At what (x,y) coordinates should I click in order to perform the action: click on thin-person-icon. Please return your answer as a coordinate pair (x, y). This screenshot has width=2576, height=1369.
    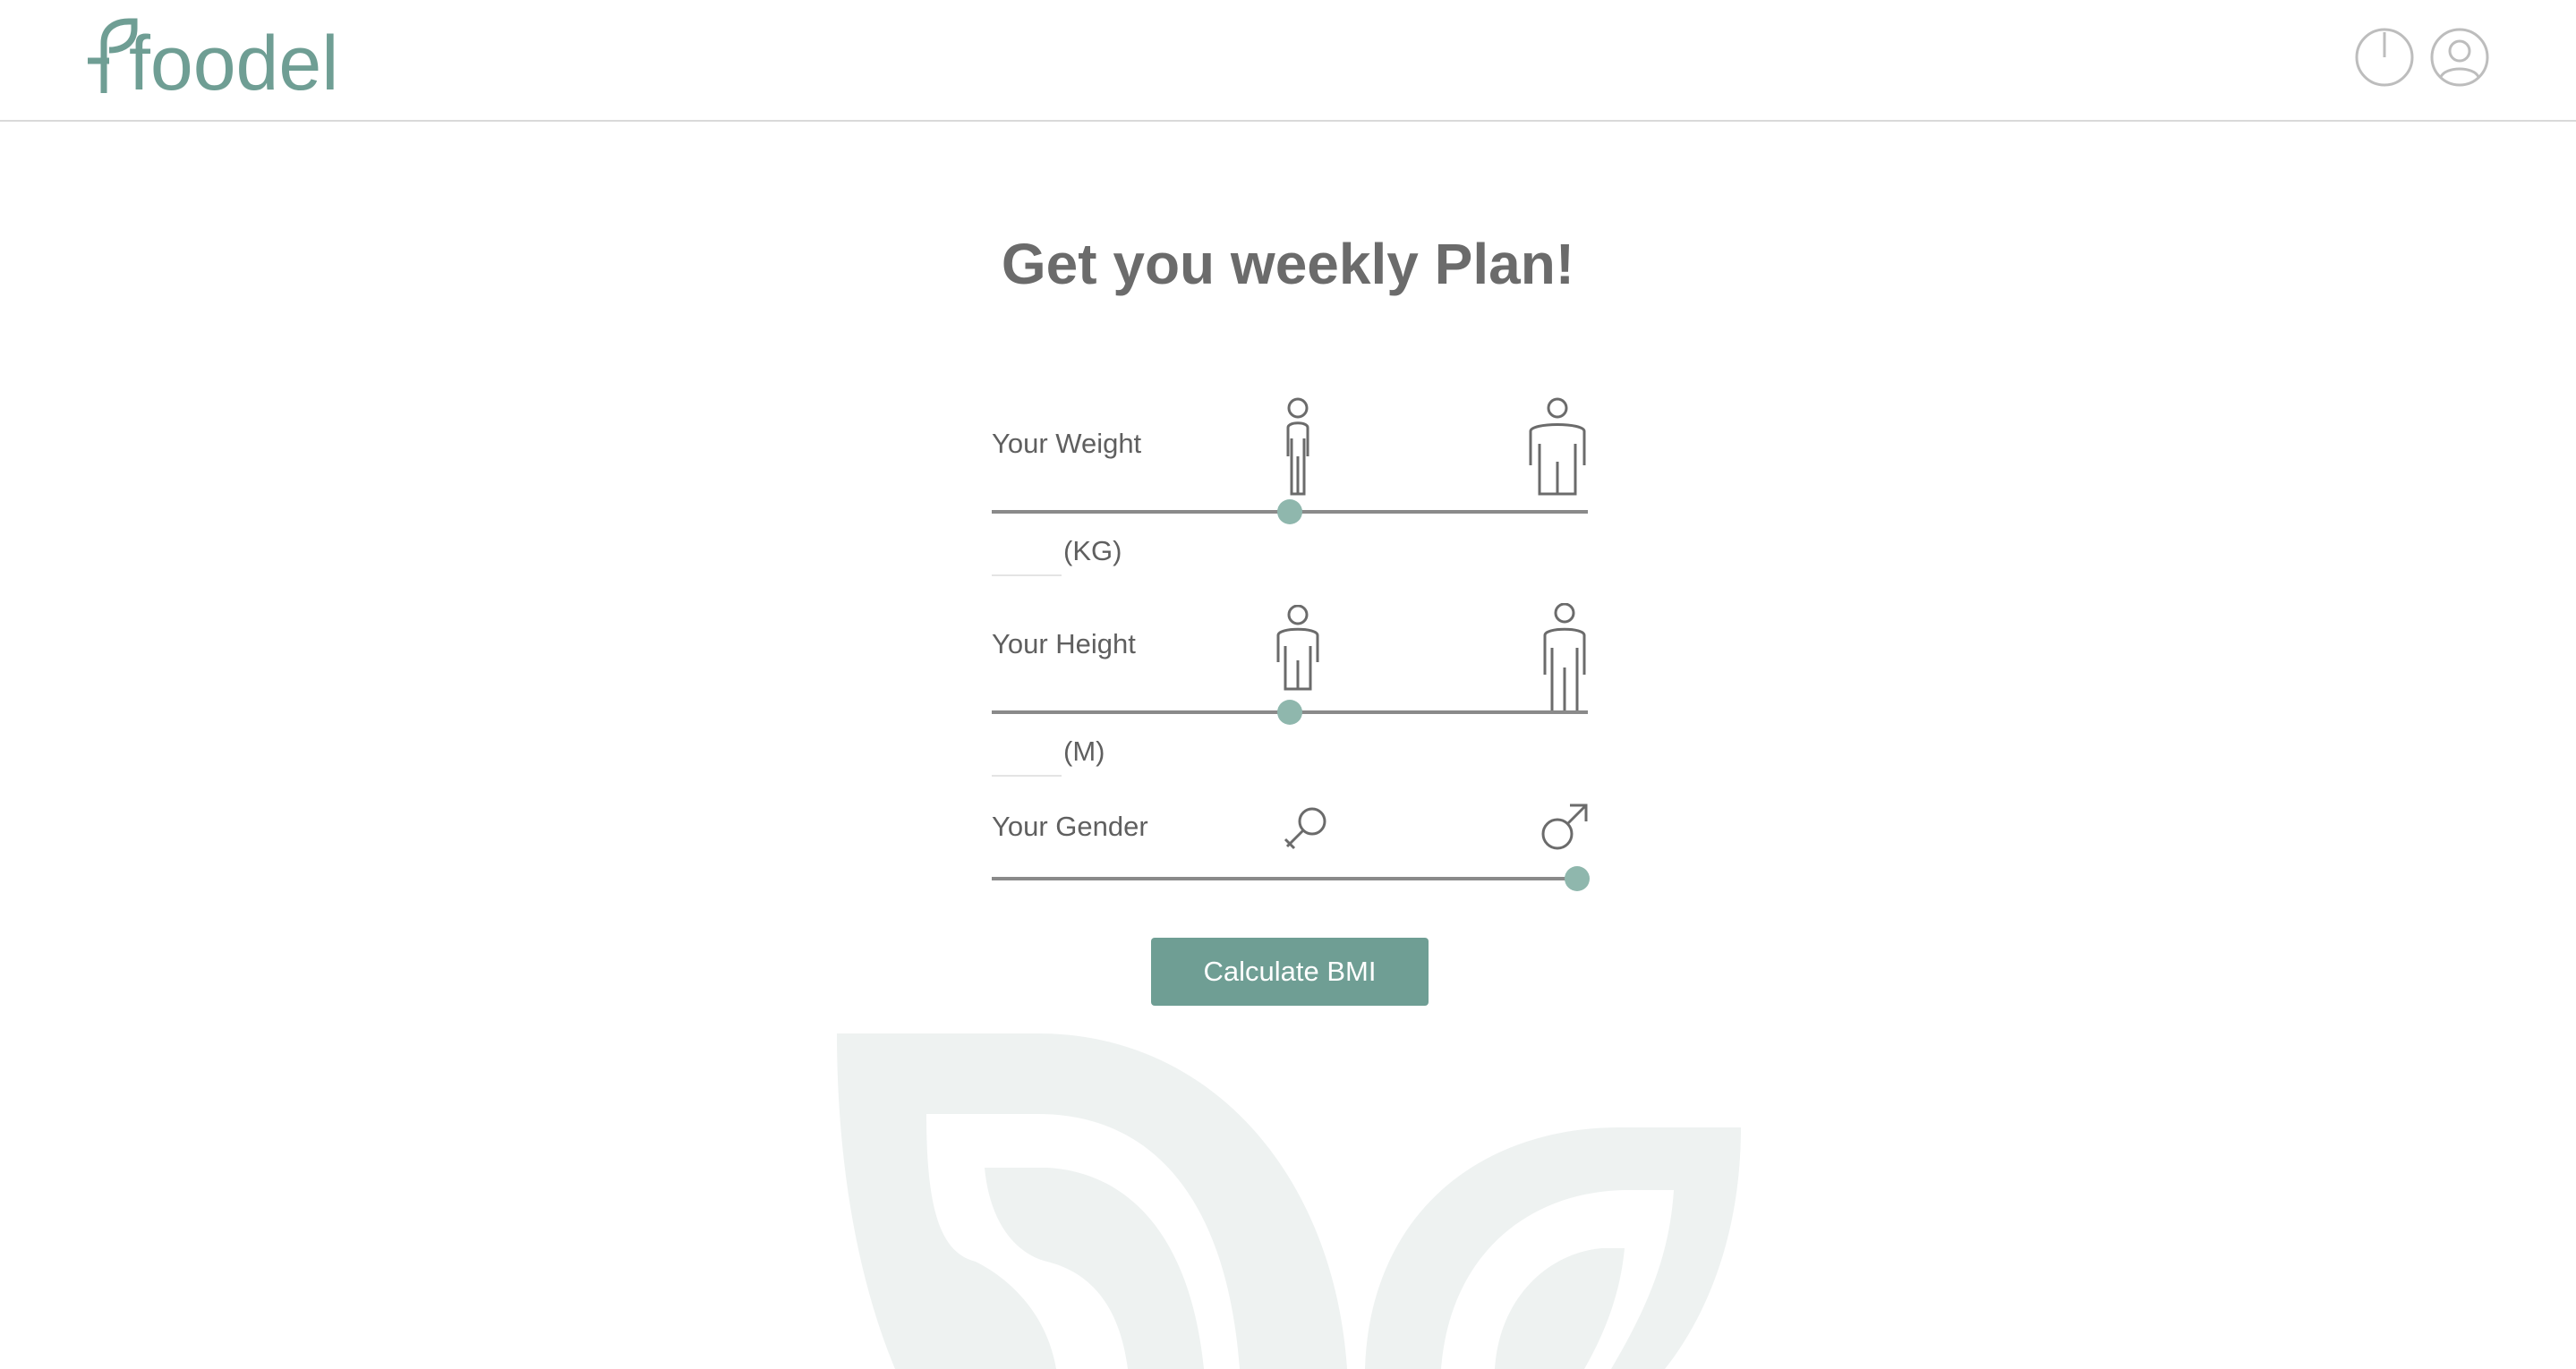
    Looking at the image, I should click on (1297, 446).